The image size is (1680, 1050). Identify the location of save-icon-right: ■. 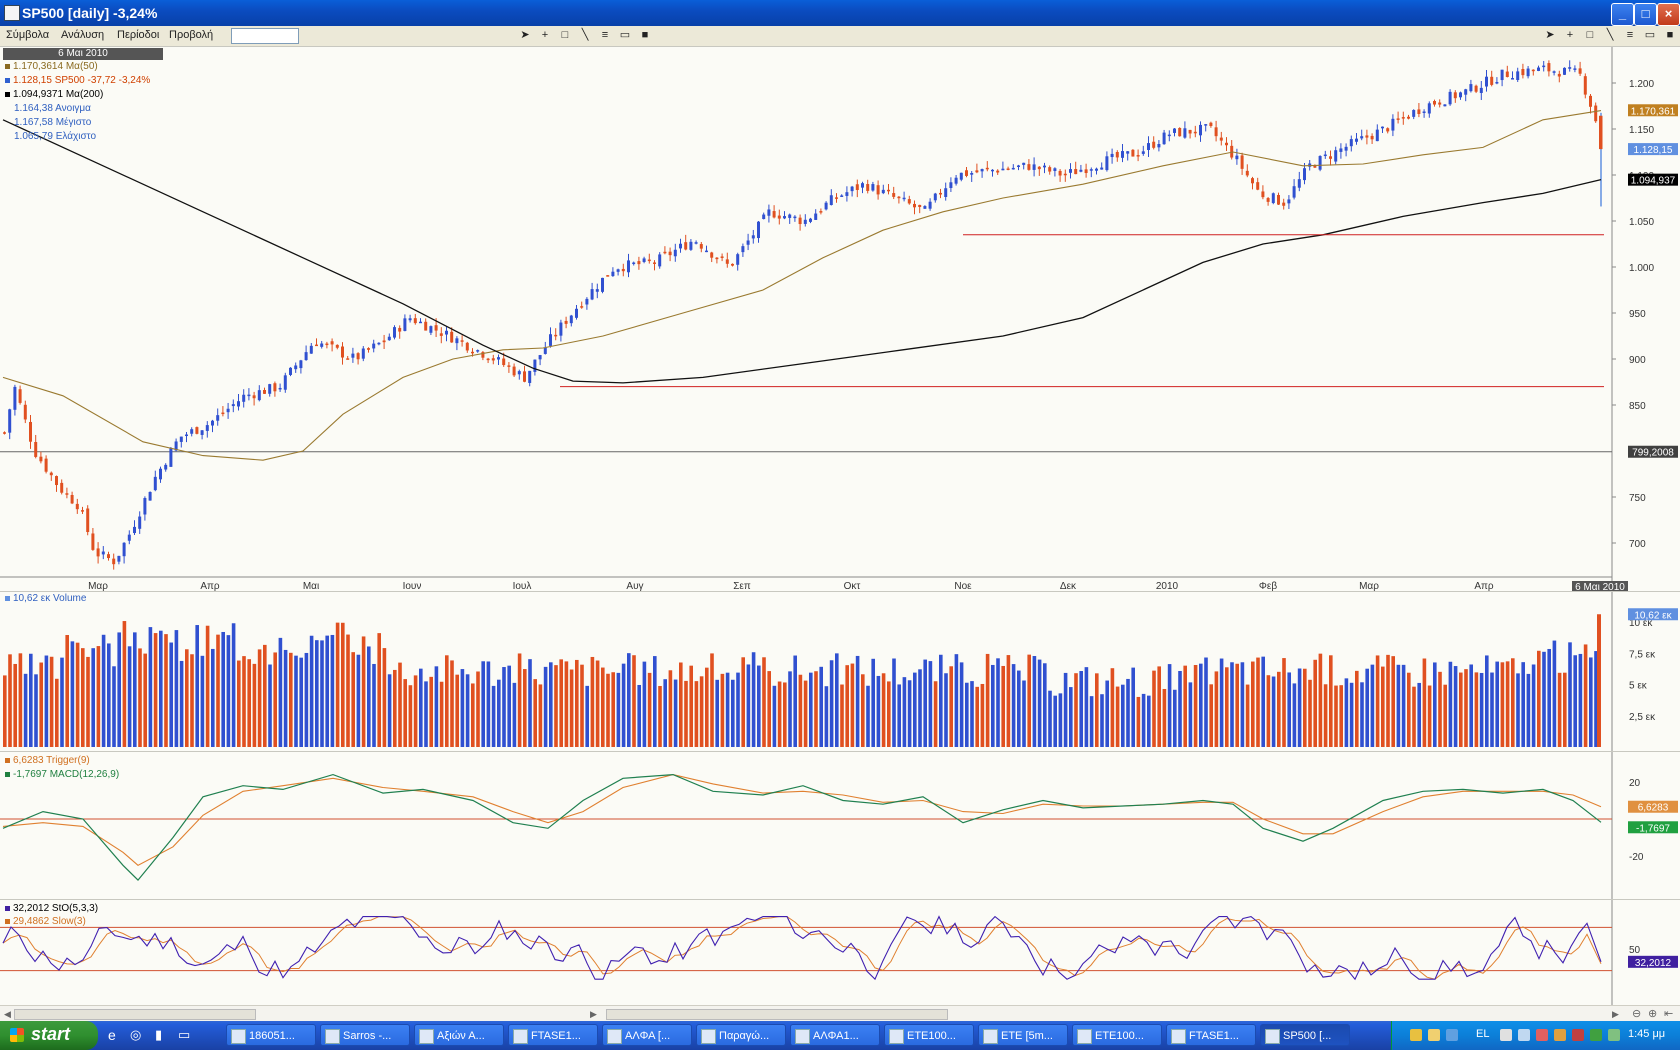
(1670, 35).